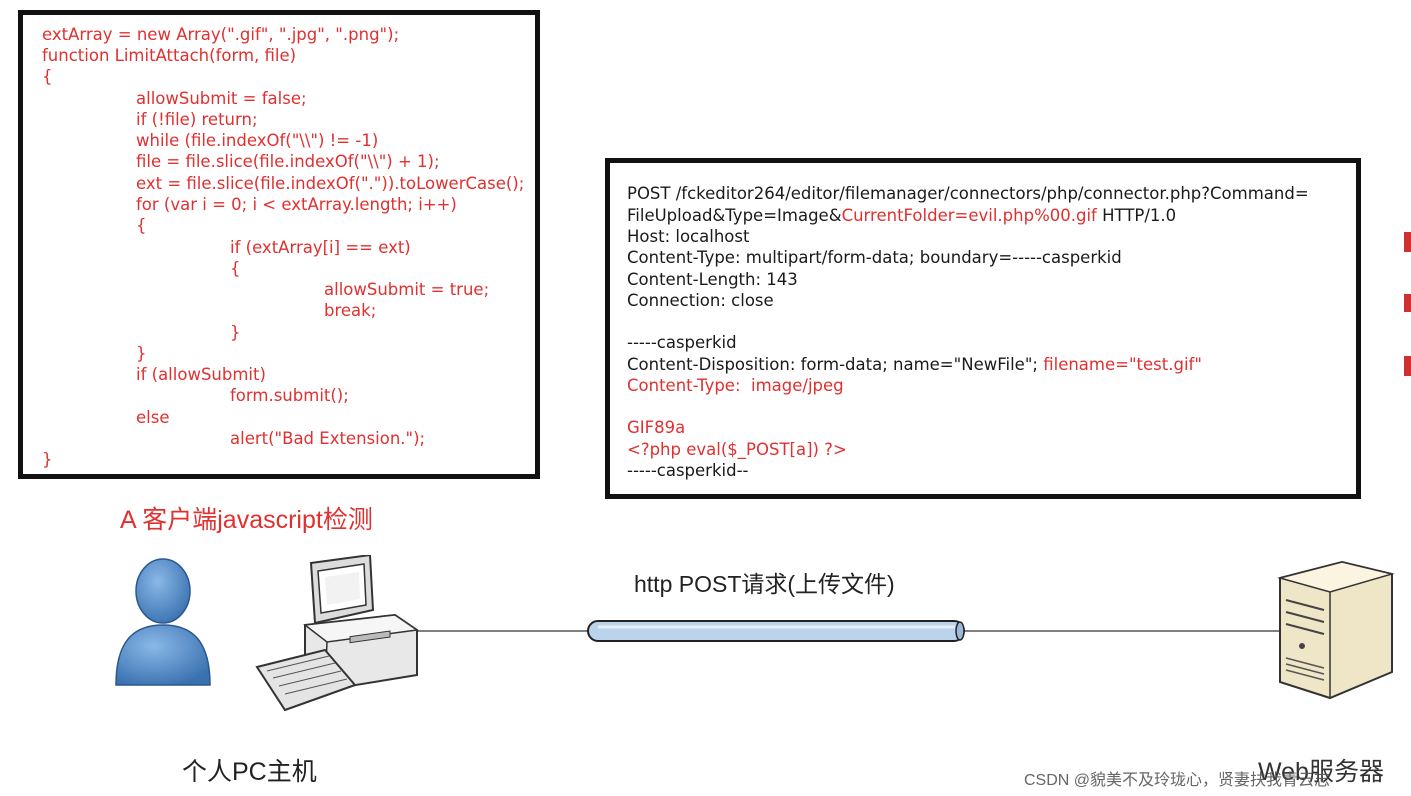  I want to click on pipe-icon, so click(776, 631).